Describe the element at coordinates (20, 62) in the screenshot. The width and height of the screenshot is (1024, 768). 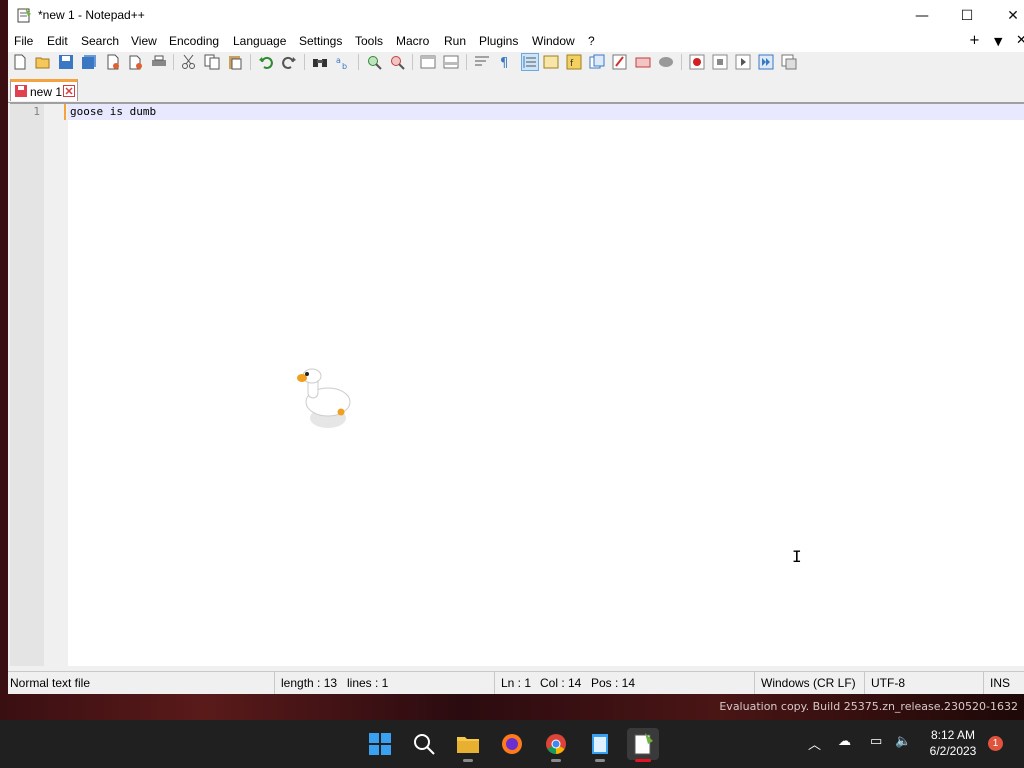
I see `new-icon` at that location.